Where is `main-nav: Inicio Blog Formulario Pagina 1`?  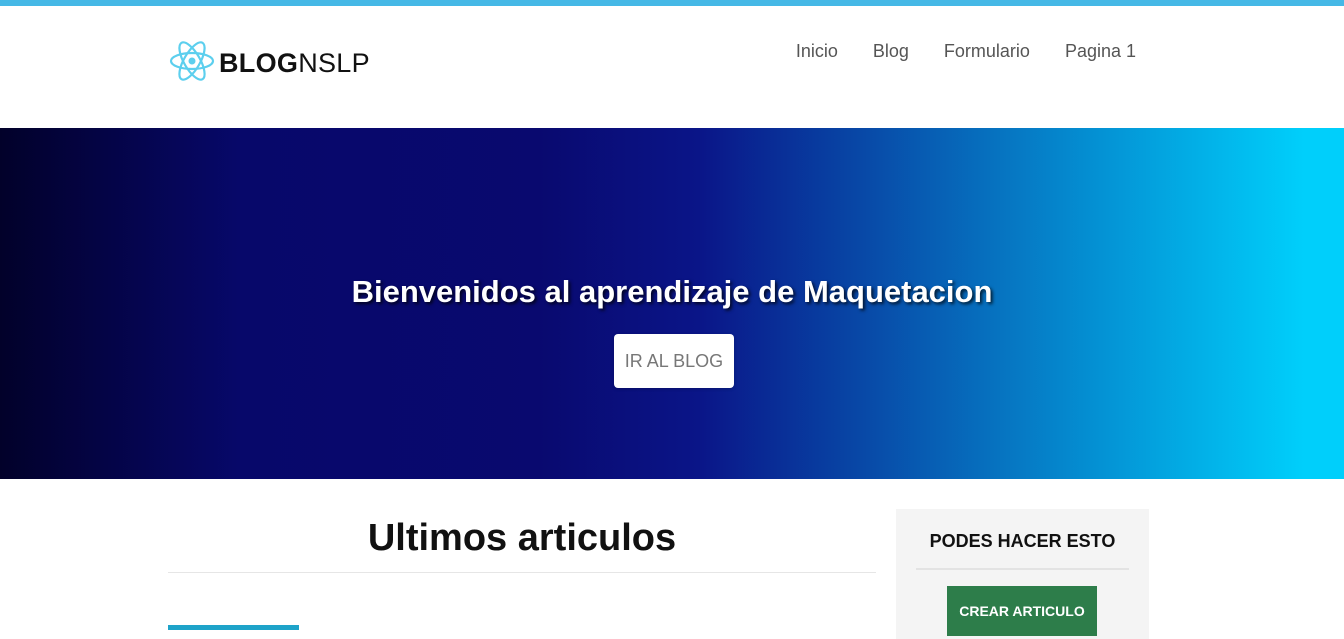
main-nav: Inicio Blog Formulario Pagina 1 is located at coordinates (948, 51).